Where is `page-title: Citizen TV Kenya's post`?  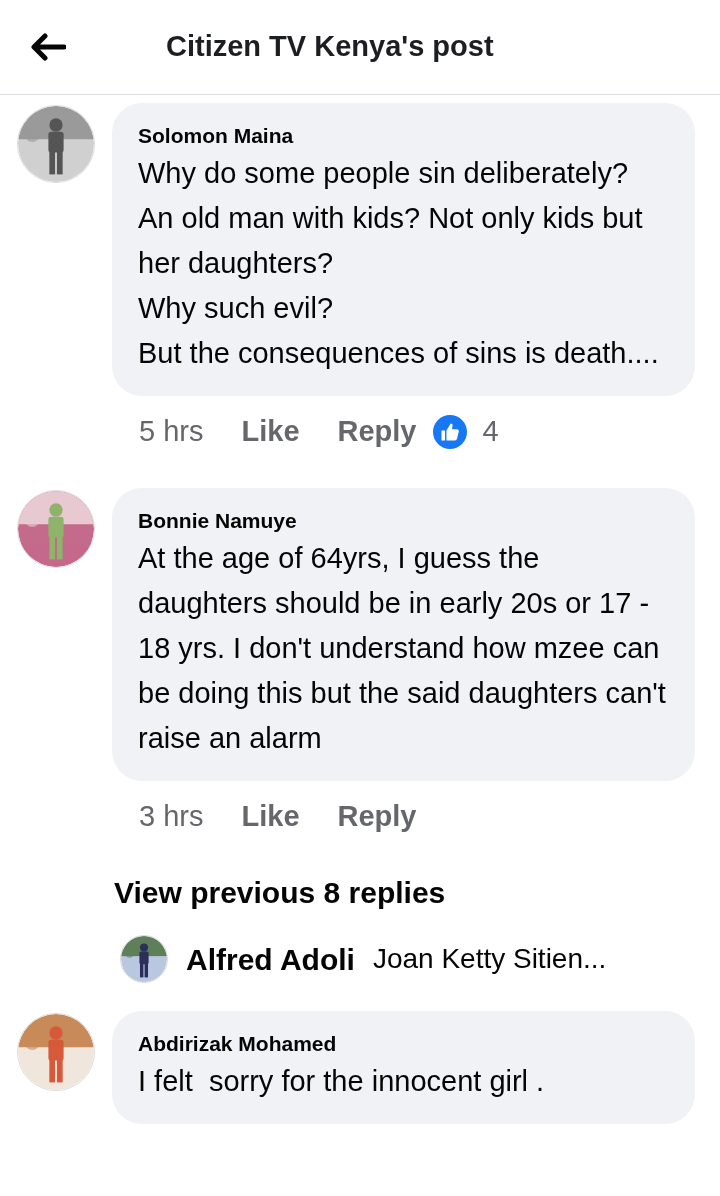
page-title: Citizen TV Kenya's post is located at coordinates (330, 47).